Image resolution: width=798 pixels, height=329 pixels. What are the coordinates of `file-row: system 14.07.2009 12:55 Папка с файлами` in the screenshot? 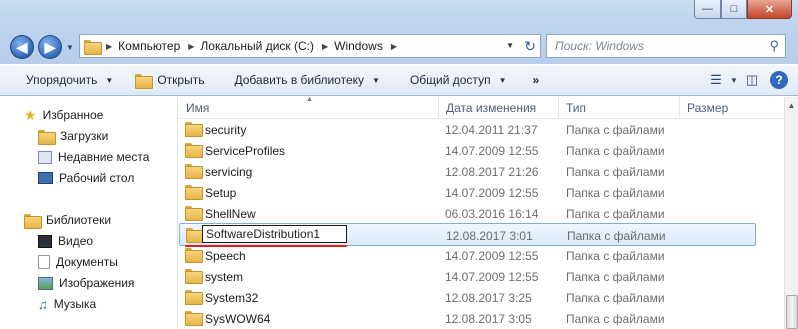 It's located at (467, 276).